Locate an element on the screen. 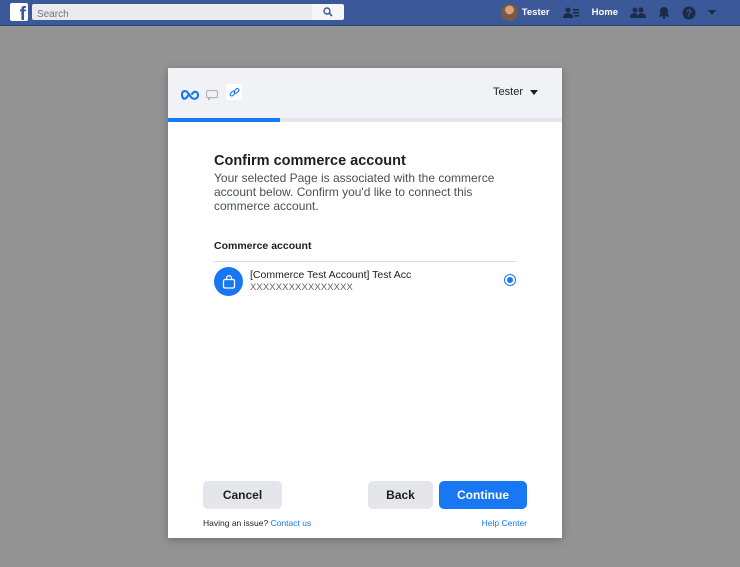 The image size is (740, 567). facebook-logo: f is located at coordinates (19, 12).